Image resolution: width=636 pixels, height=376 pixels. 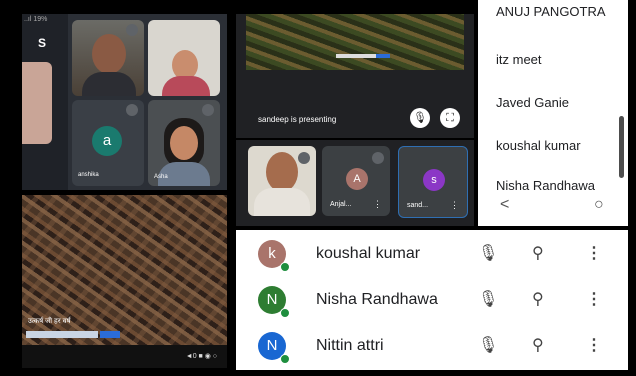 I want to click on list-item: itz meet, so click(x=519, y=59).